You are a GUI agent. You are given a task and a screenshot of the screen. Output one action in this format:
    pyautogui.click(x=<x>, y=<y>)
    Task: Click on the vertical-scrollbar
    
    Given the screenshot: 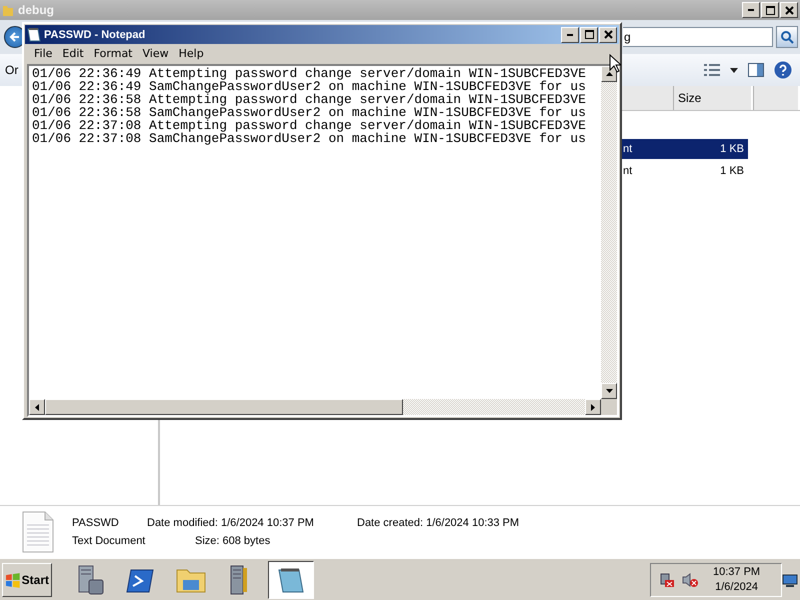 What is the action you would take?
    pyautogui.click(x=609, y=232)
    